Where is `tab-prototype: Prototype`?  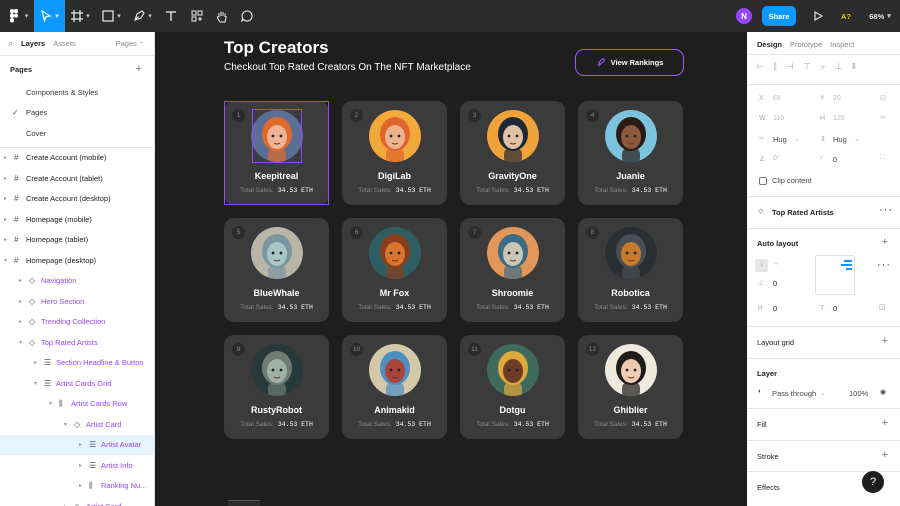 tab-prototype: Prototype is located at coordinates (806, 44).